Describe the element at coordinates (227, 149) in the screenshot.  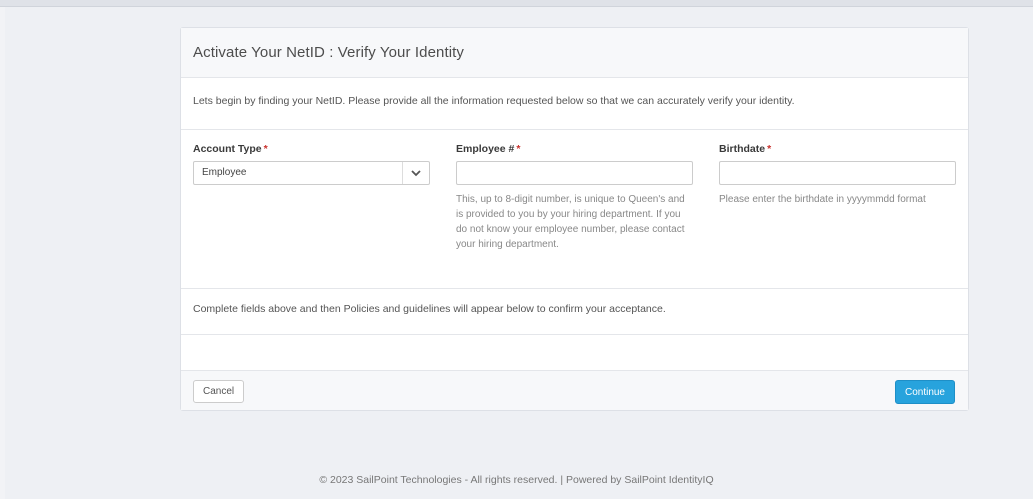
I see `account-type-label-text: Account Type` at that location.